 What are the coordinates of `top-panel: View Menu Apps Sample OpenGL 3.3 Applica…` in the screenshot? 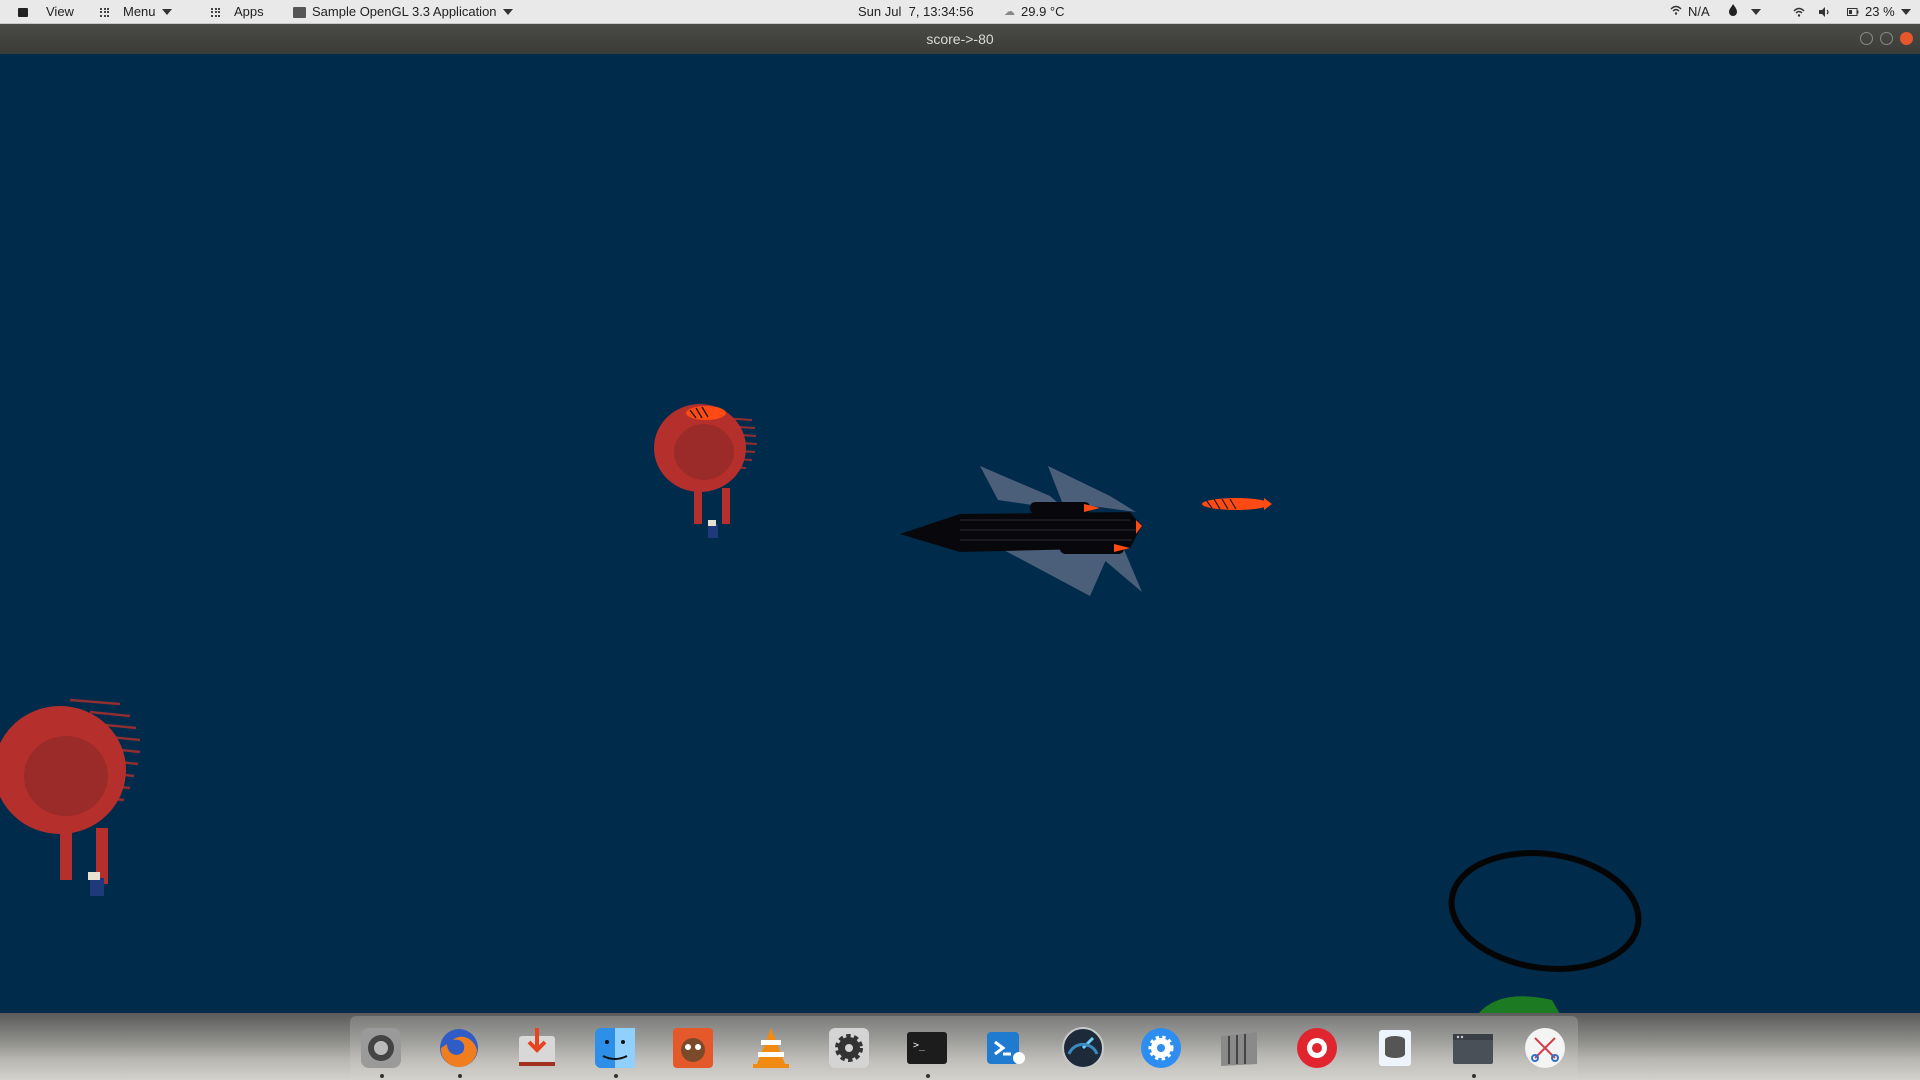 It's located at (960, 12).